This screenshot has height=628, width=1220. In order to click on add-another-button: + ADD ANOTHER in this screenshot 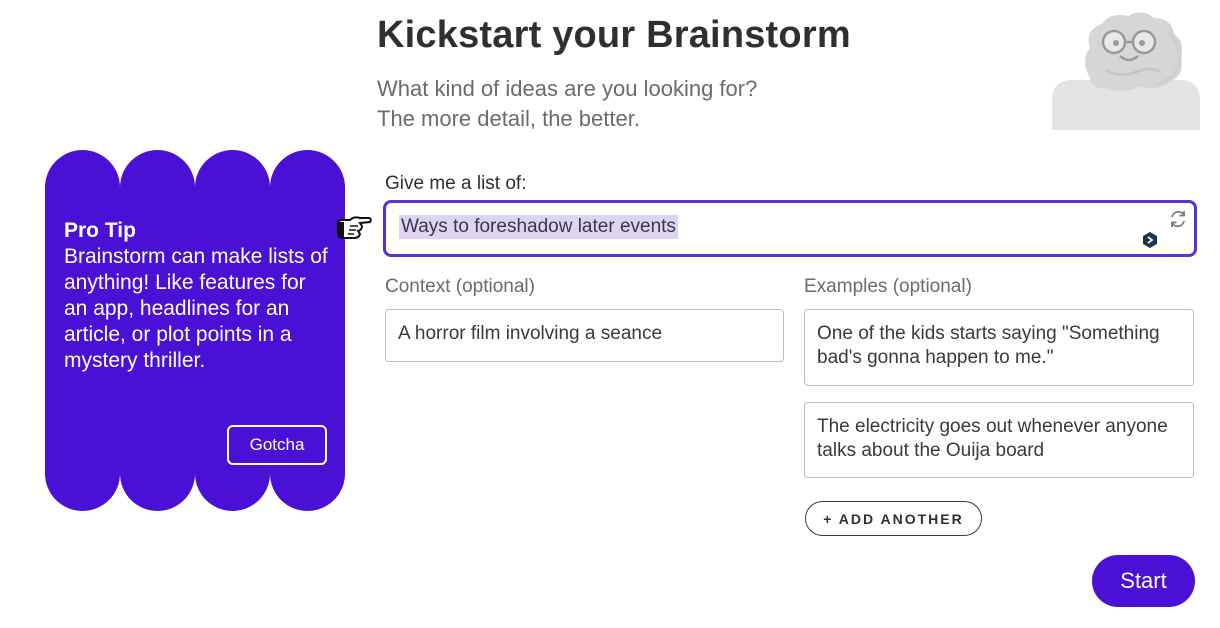, I will do `click(893, 518)`.